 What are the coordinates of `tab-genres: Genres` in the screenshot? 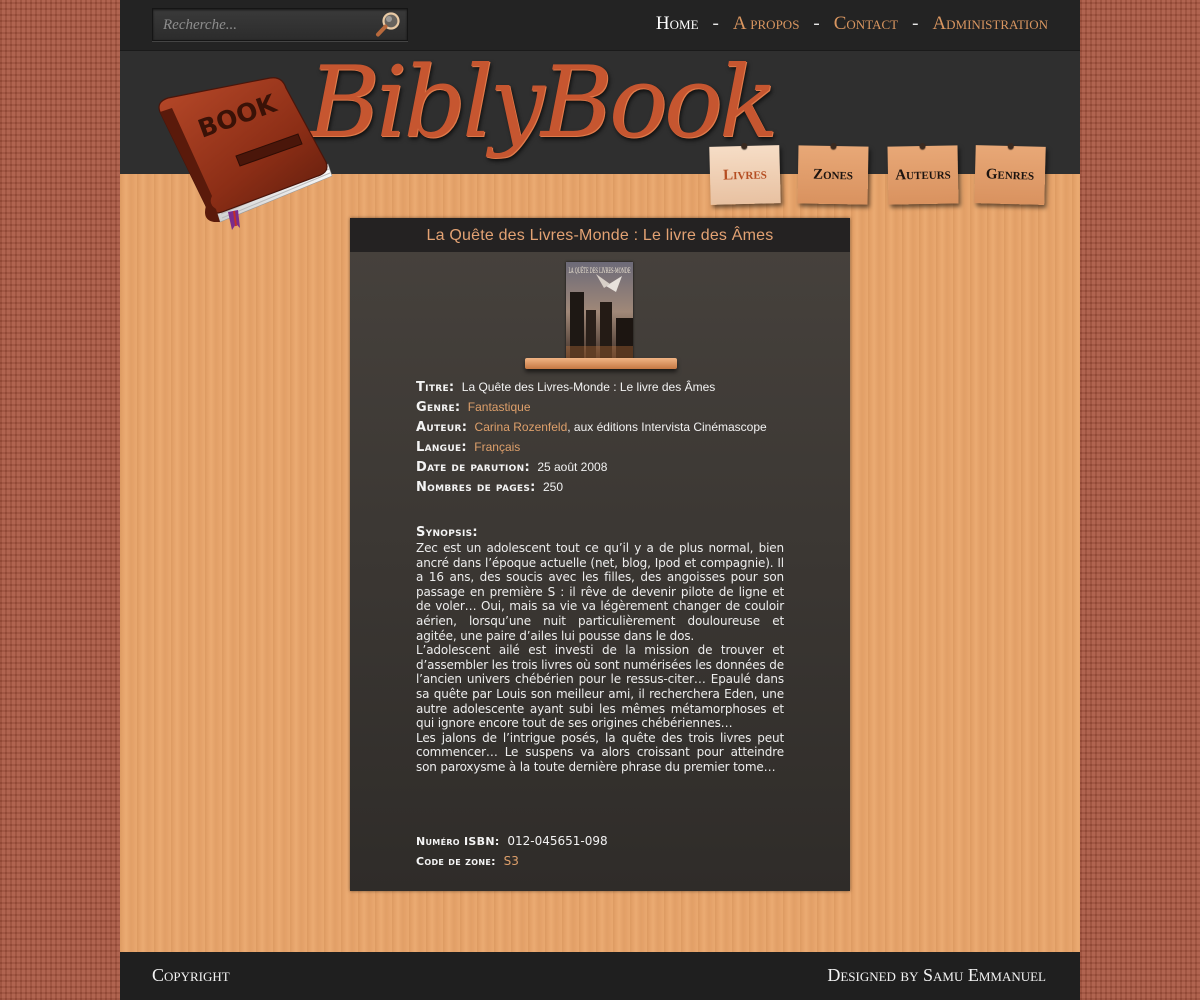 It's located at (1010, 173).